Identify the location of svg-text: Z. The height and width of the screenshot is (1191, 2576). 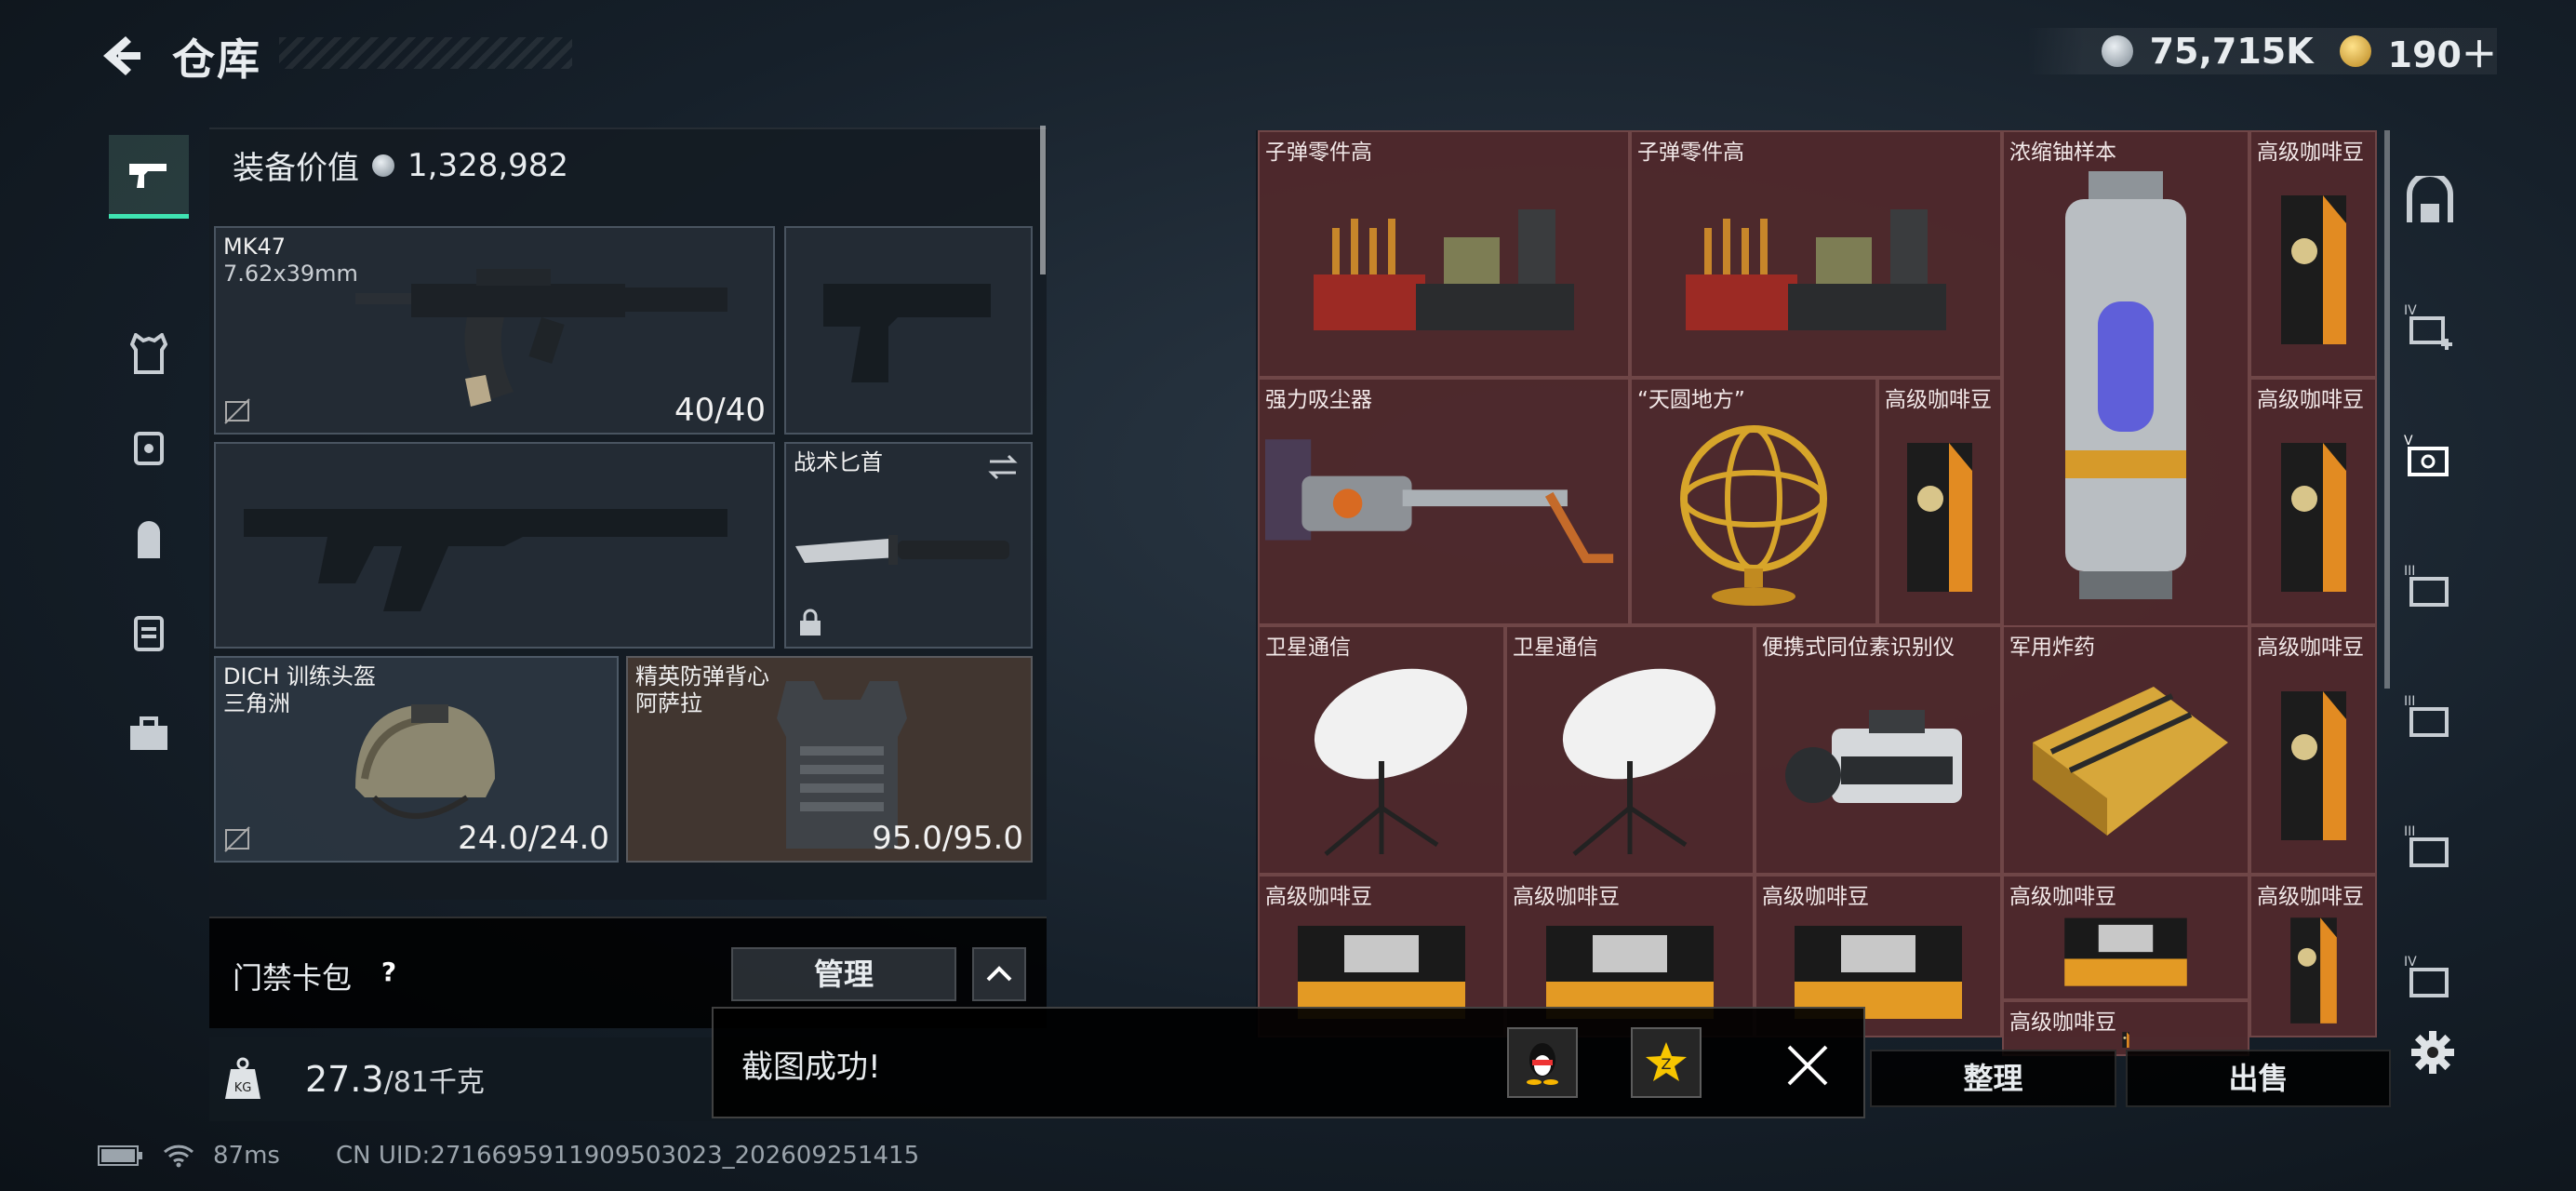
(1667, 1064).